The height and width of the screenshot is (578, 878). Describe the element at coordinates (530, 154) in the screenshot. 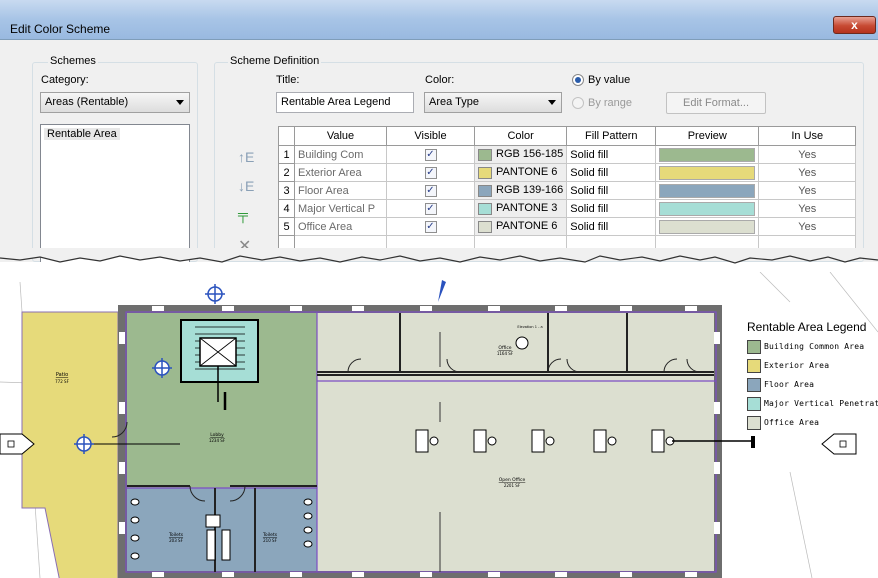

I see `color-value: RGB 156-185` at that location.